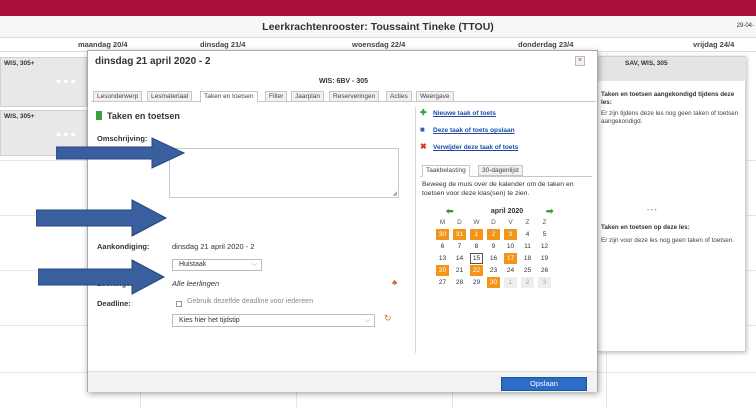 This screenshot has height=408, width=756. Describe the element at coordinates (43, 82) in the screenshot. I see `lesson-cell: WIS, 305+ ●●●` at that location.